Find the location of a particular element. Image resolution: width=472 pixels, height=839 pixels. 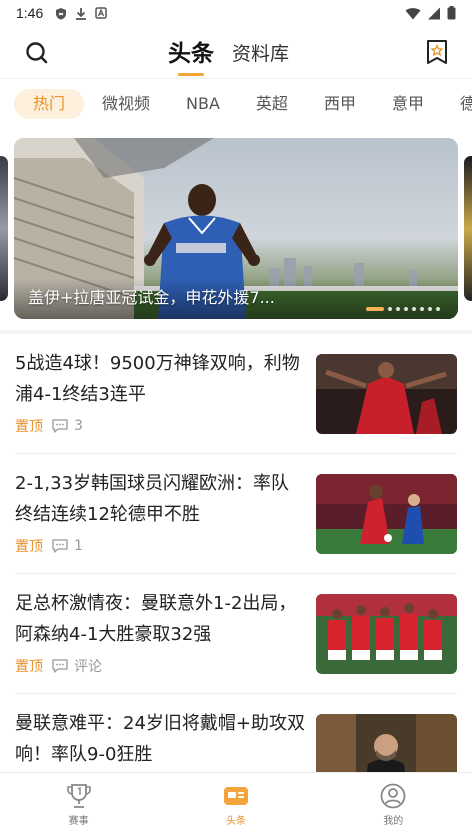

news-title: 曼联意难平：24岁旧将戴帽+助攻双响！率队9-0狂胜 is located at coordinates (160, 739).